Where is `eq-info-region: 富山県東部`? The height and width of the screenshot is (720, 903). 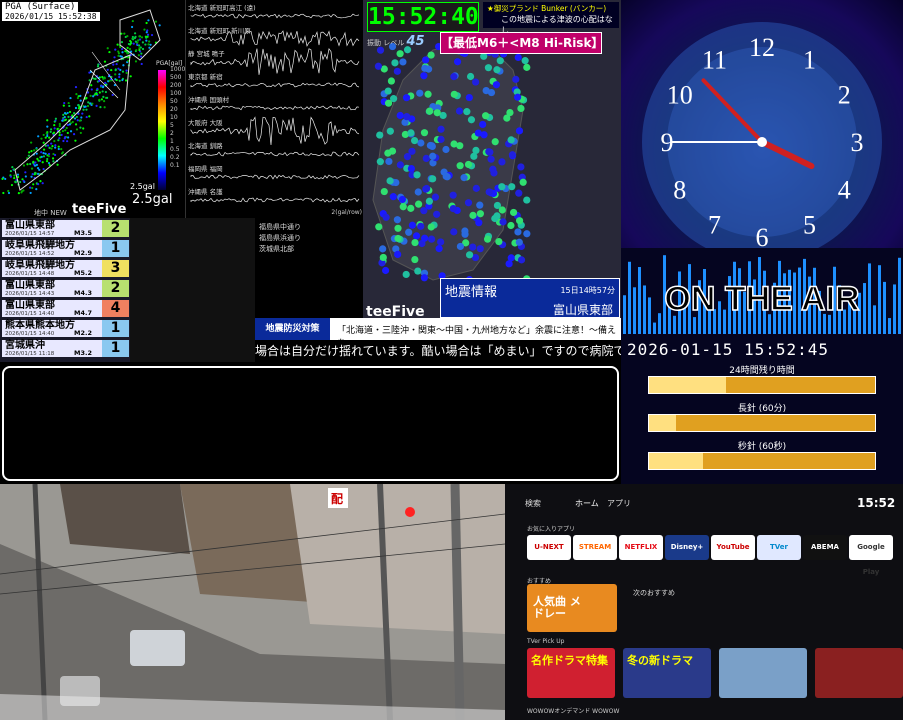 eq-info-region: 富山県東部 is located at coordinates (582, 310).